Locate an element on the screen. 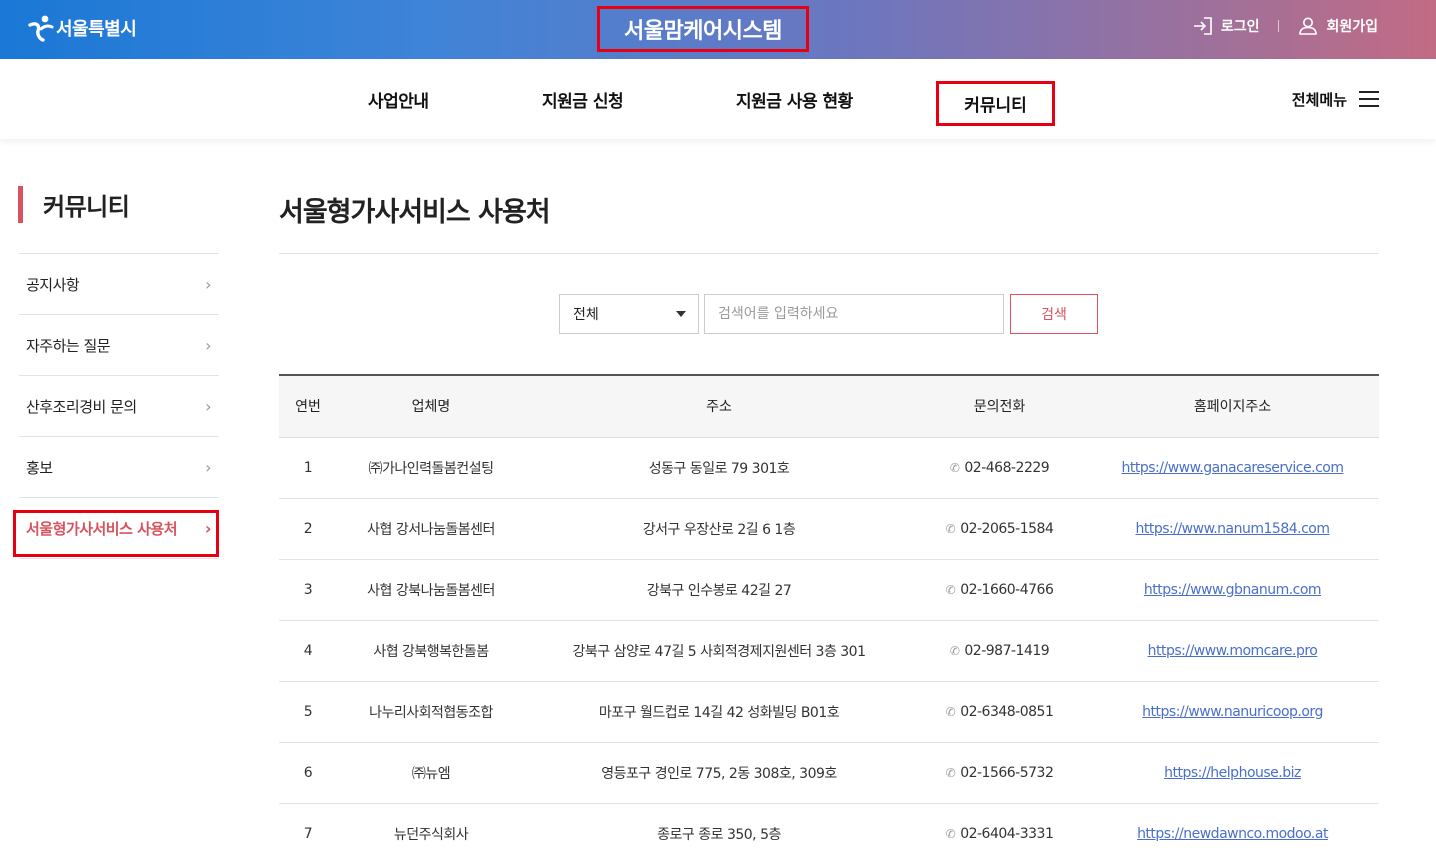 The height and width of the screenshot is (859, 1436). login-label: 로그인 is located at coordinates (1240, 27).